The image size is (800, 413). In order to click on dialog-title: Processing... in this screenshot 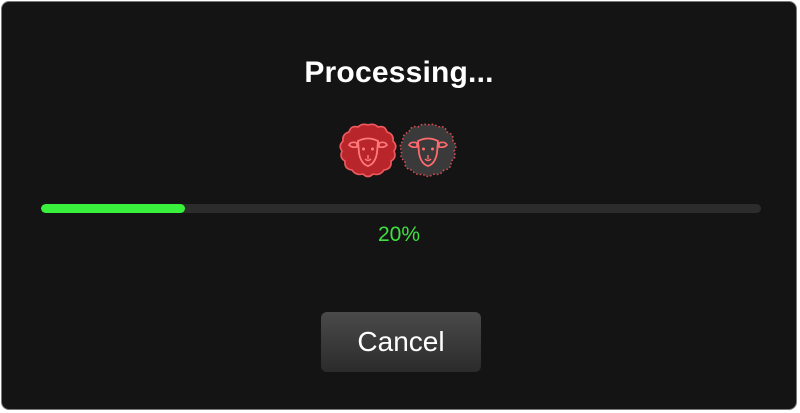, I will do `click(399, 72)`.